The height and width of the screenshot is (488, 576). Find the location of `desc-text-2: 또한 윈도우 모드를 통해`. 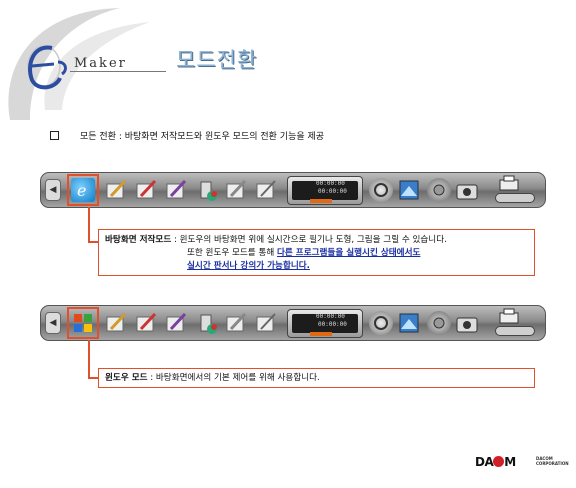

desc-text-2: 또한 윈도우 모드를 통해 is located at coordinates (232, 253).